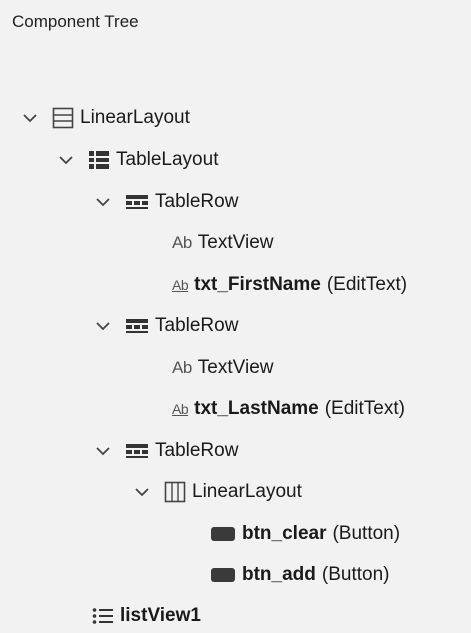 The width and height of the screenshot is (471, 633). I want to click on tree-node-btn-clear: btn_clear (Button), so click(340, 534).